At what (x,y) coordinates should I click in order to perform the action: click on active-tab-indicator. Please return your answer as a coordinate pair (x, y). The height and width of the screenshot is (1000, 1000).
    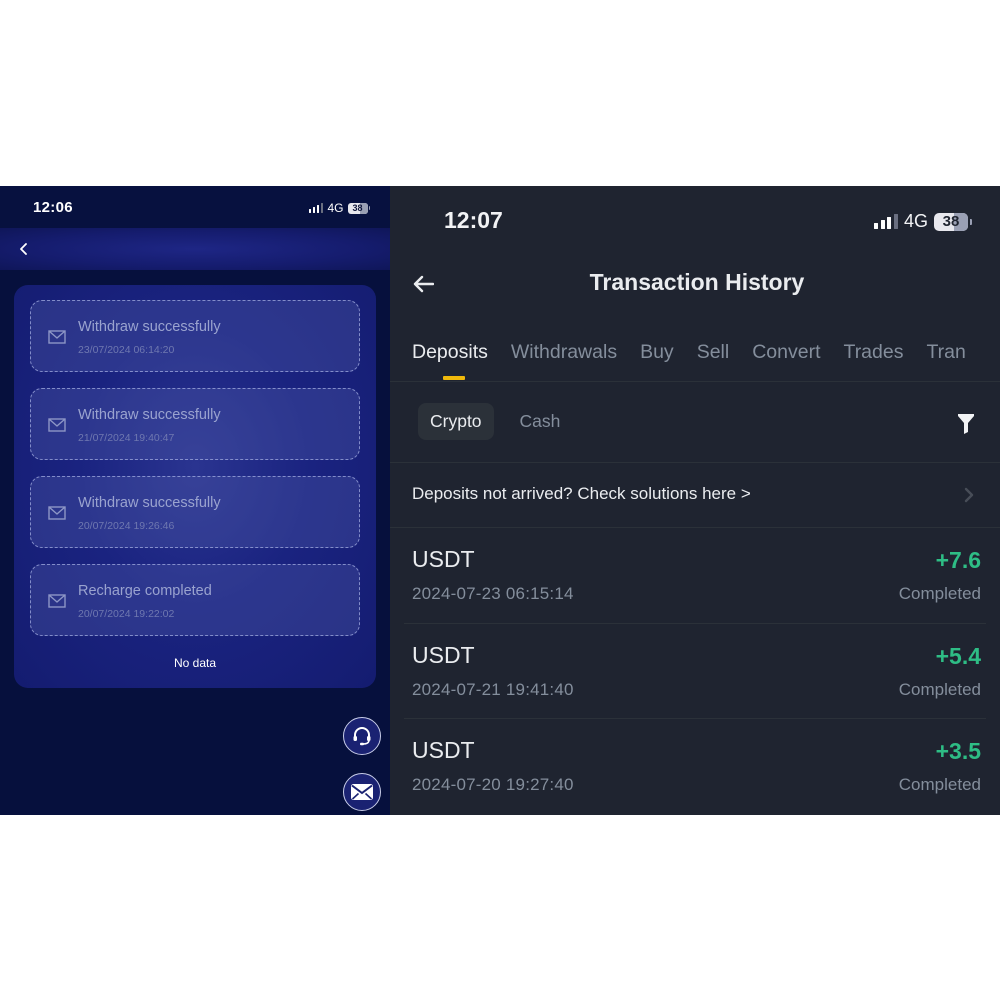
    Looking at the image, I should click on (454, 378).